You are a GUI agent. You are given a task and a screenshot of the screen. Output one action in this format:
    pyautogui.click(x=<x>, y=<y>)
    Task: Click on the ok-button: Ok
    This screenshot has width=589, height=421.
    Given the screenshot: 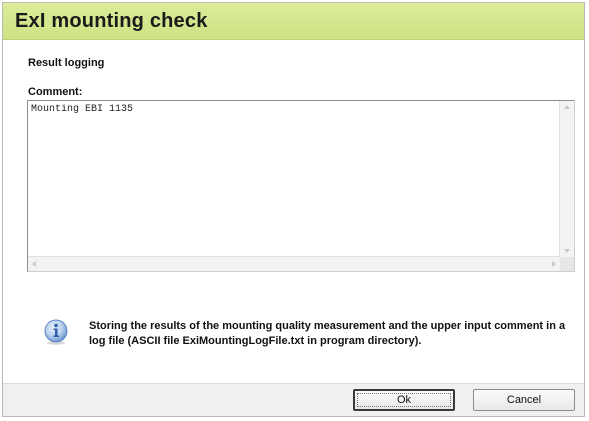 What is the action you would take?
    pyautogui.click(x=404, y=400)
    